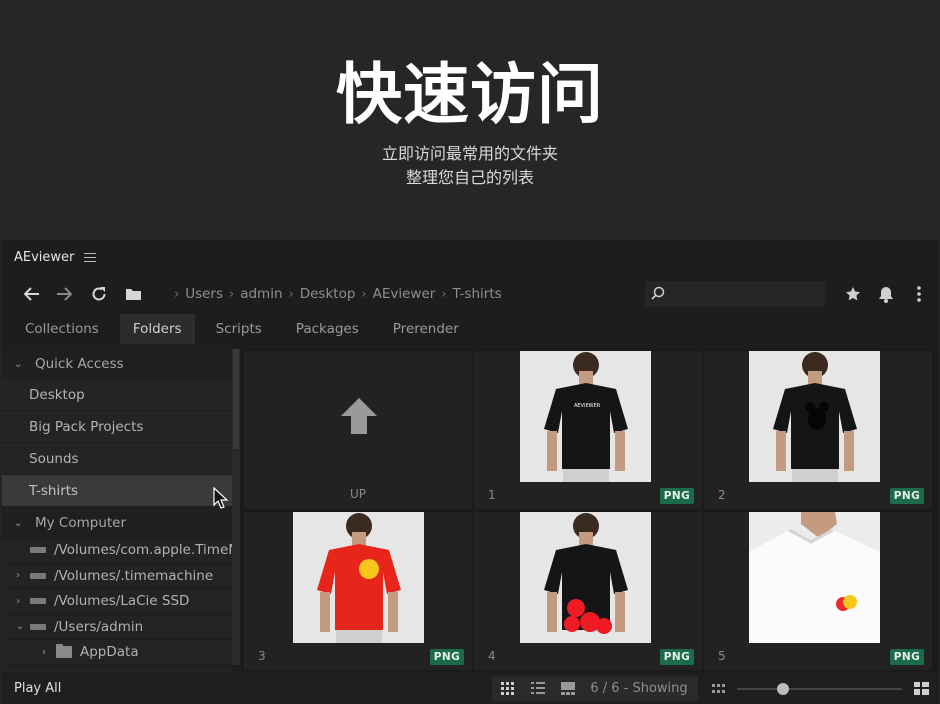 Image resolution: width=940 pixels, height=704 pixels. What do you see at coordinates (109, 652) in the screenshot?
I see `tree-item-label: AppData` at bounding box center [109, 652].